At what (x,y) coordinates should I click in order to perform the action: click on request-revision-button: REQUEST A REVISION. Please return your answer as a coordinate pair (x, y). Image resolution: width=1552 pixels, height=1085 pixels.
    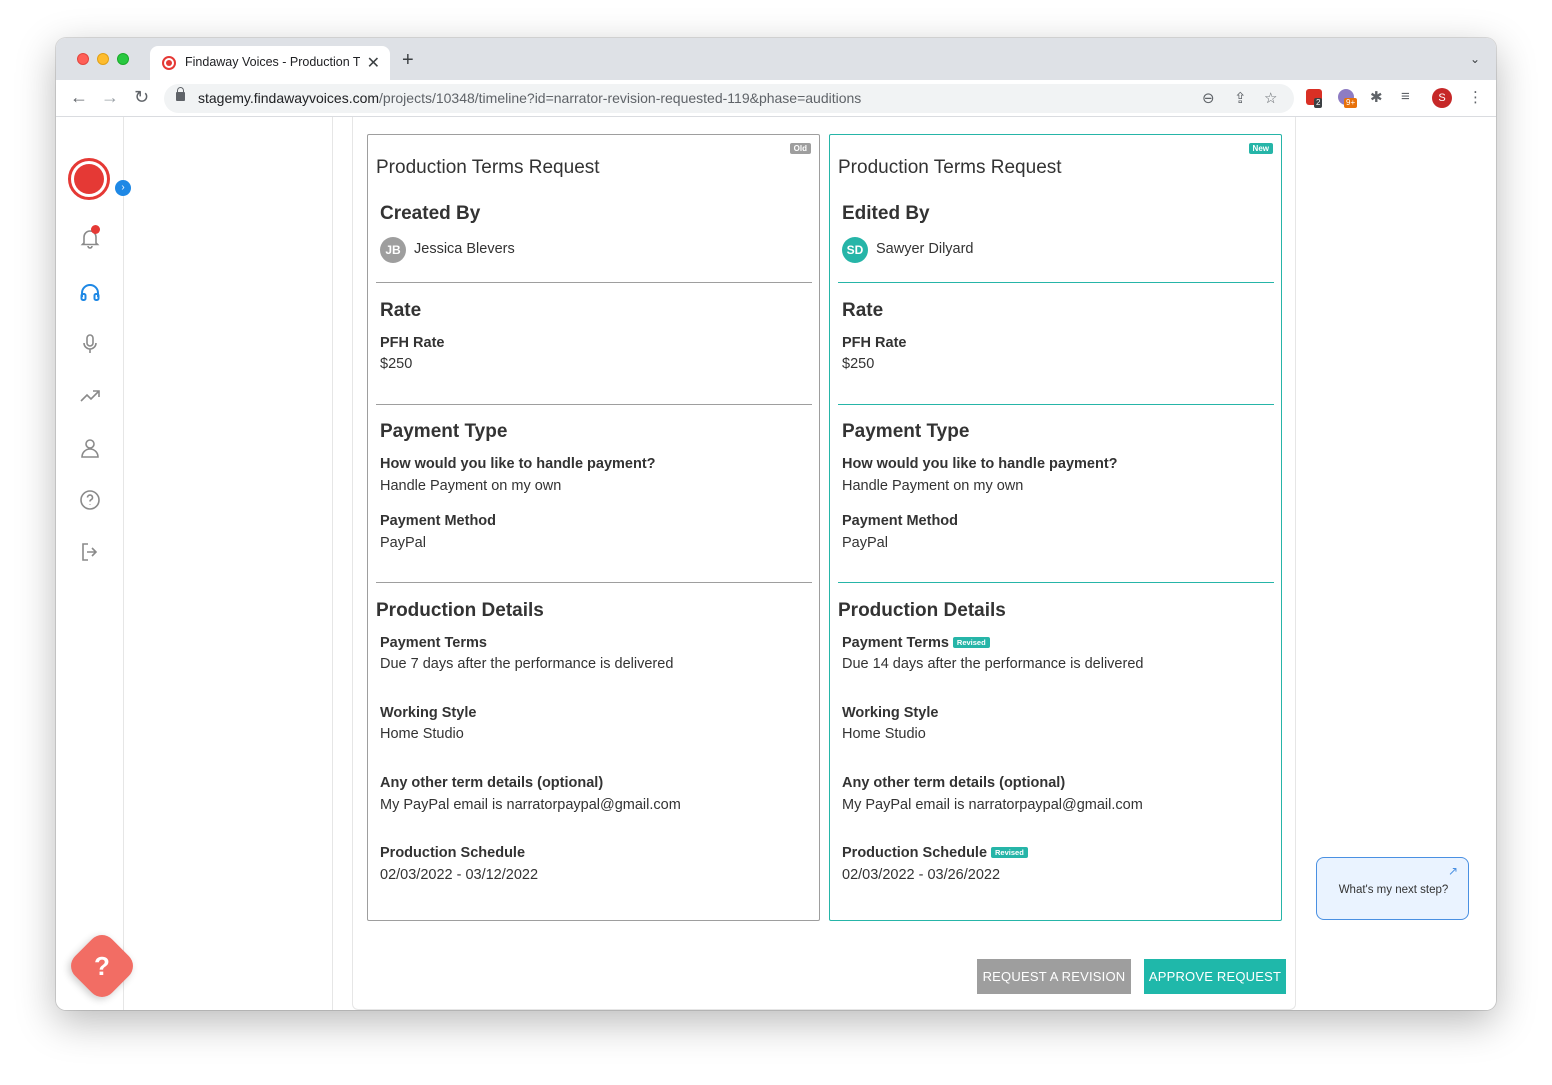
    Looking at the image, I should click on (1054, 976).